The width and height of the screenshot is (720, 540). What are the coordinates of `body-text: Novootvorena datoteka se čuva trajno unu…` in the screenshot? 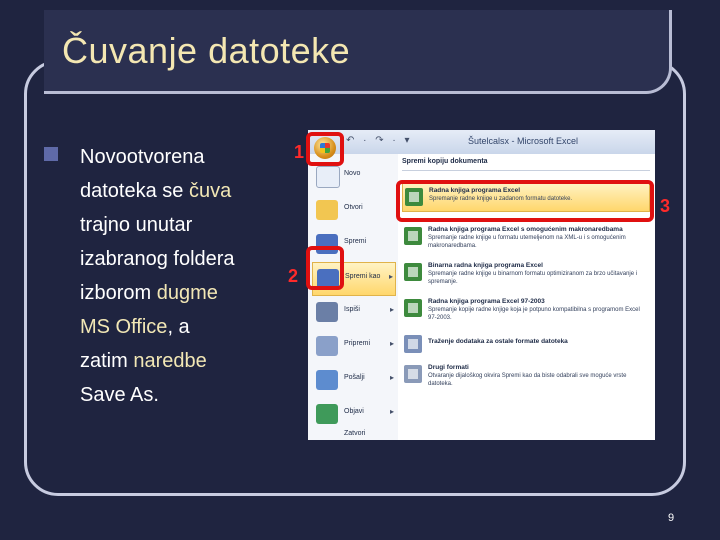 It's located at (180, 276).